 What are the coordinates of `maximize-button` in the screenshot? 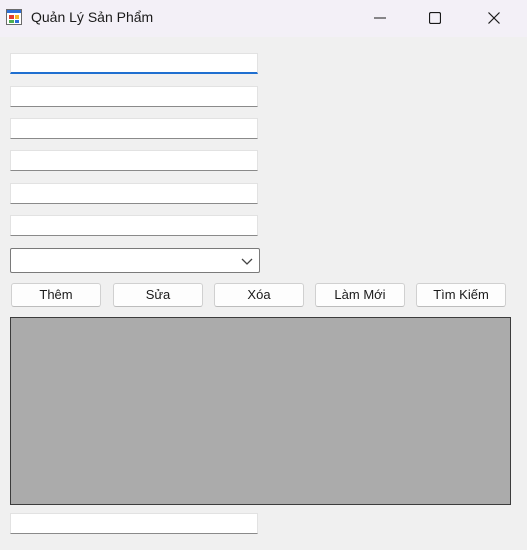 It's located at (435, 18).